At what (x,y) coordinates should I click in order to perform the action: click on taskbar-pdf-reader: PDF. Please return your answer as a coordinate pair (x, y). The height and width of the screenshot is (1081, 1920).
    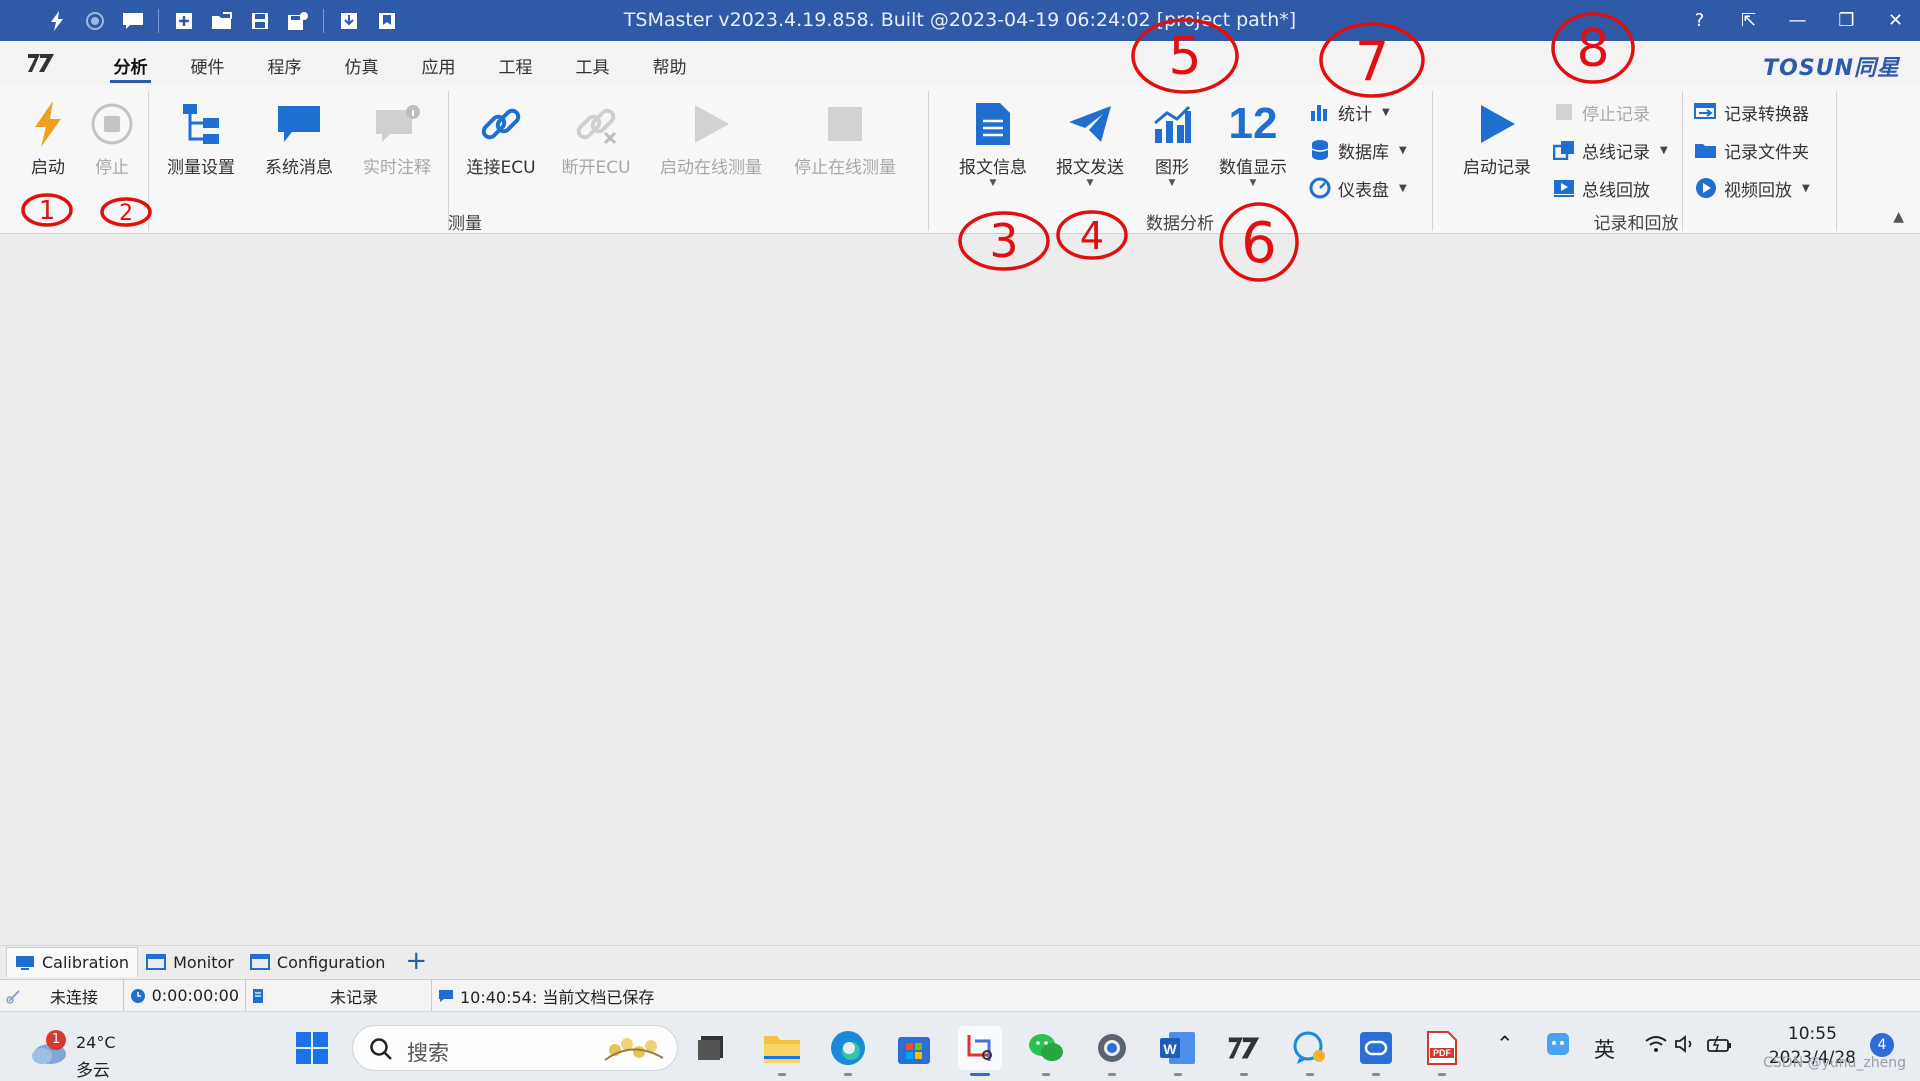
    Looking at the image, I should click on (1442, 1051).